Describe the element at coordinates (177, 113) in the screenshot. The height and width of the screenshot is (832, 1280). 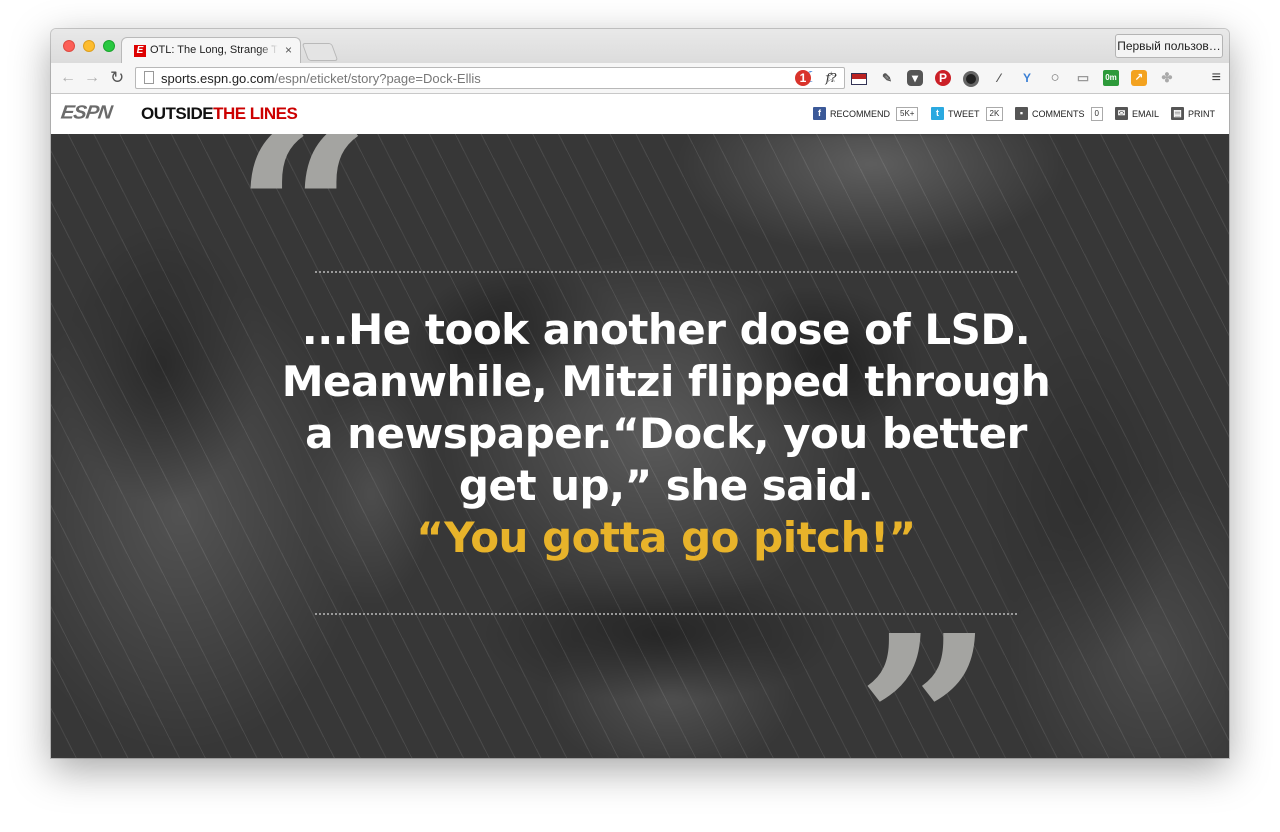
I see `otl-logo-part1: OUTSIDE` at that location.